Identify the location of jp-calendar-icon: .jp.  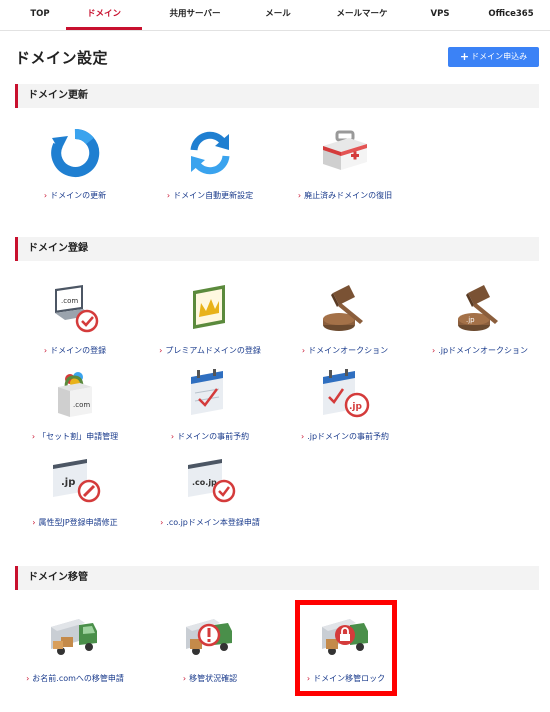
(346, 393).